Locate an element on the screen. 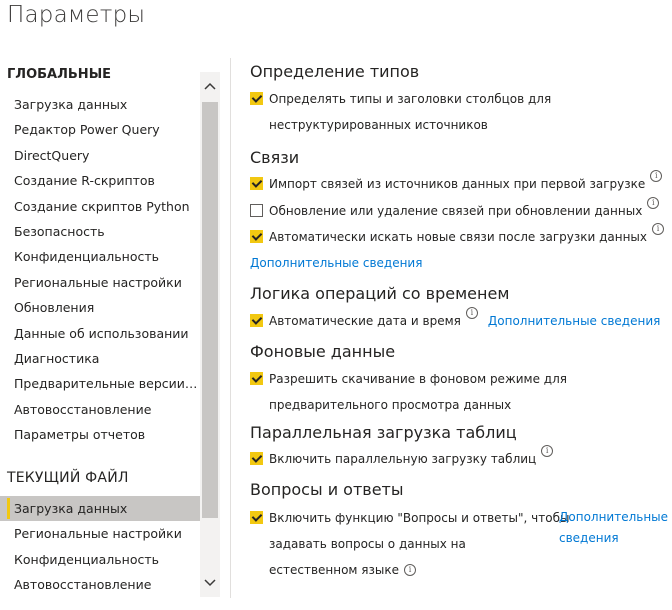 The height and width of the screenshot is (610, 672). background-data-heading: Фоновые данные is located at coordinates (323, 351).